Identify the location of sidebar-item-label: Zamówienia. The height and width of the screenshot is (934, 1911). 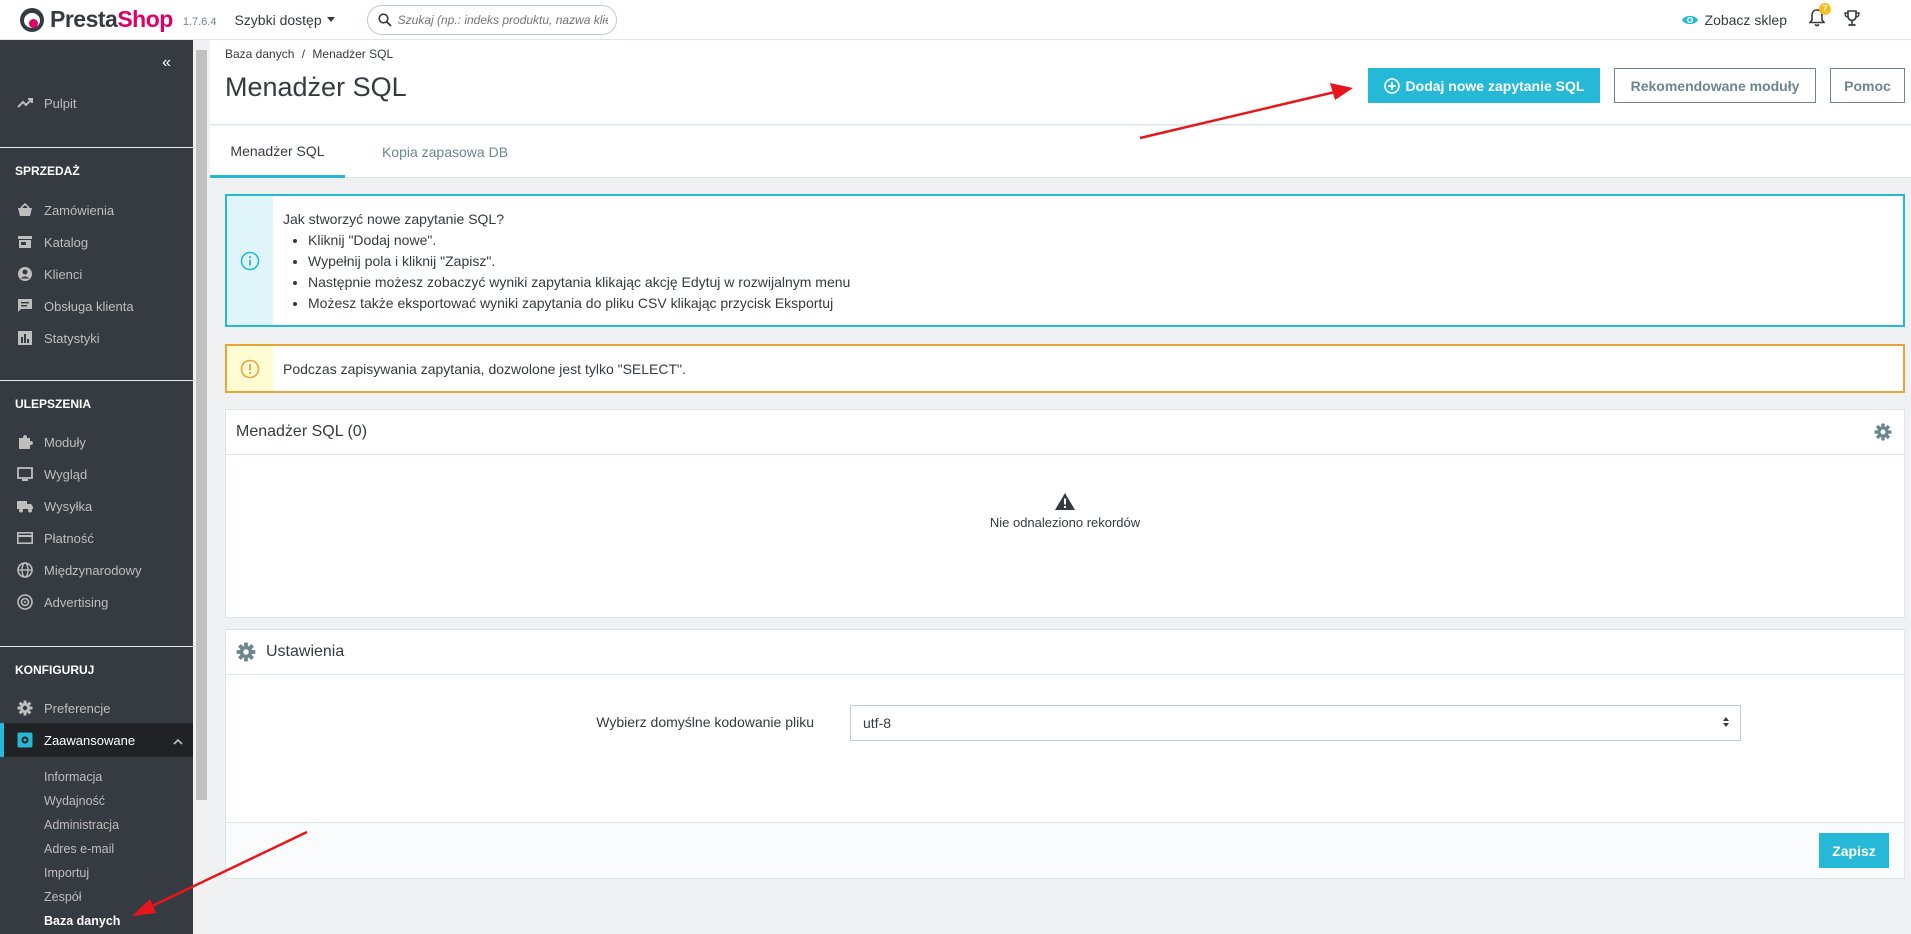
(79, 210).